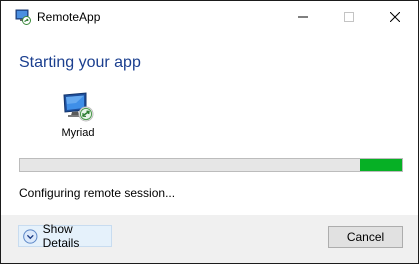 This screenshot has width=419, height=264. What do you see at coordinates (78, 107) in the screenshot?
I see `remote-monitor-icon` at bounding box center [78, 107].